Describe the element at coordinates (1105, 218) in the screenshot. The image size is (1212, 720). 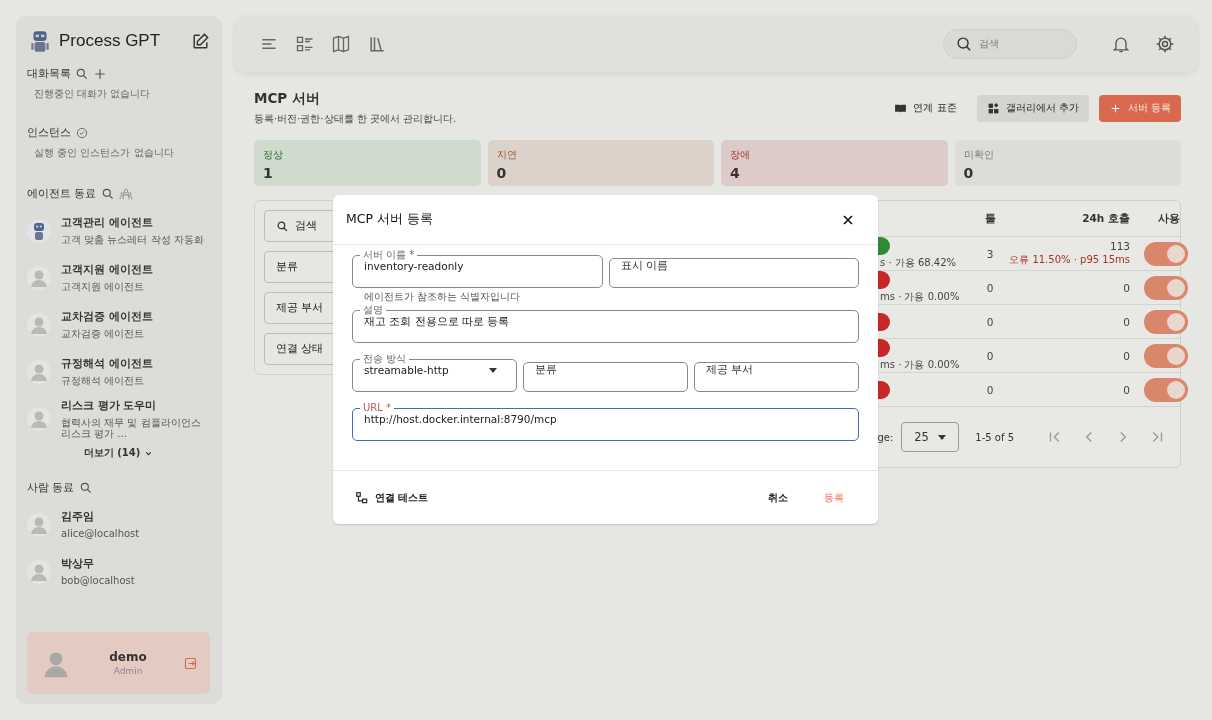
I see `column-header: 24h 호출` at that location.